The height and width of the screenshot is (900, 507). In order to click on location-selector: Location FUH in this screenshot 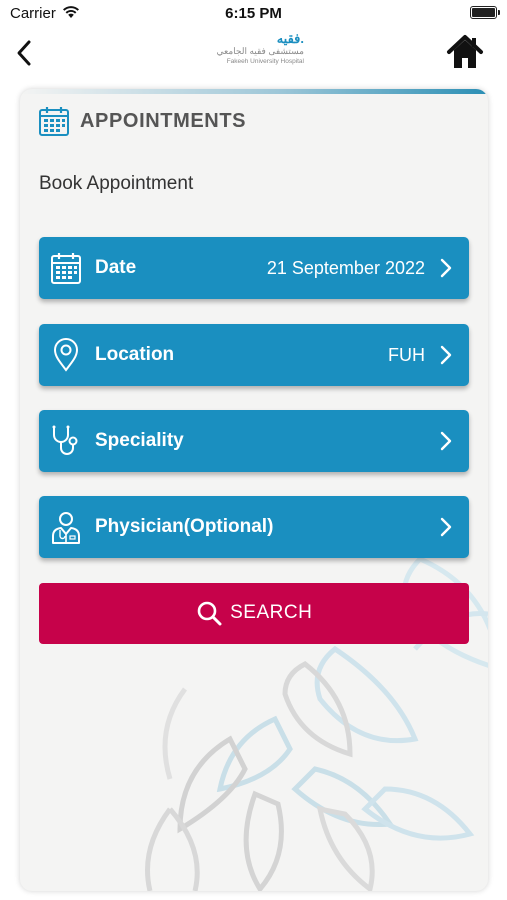, I will do `click(254, 355)`.